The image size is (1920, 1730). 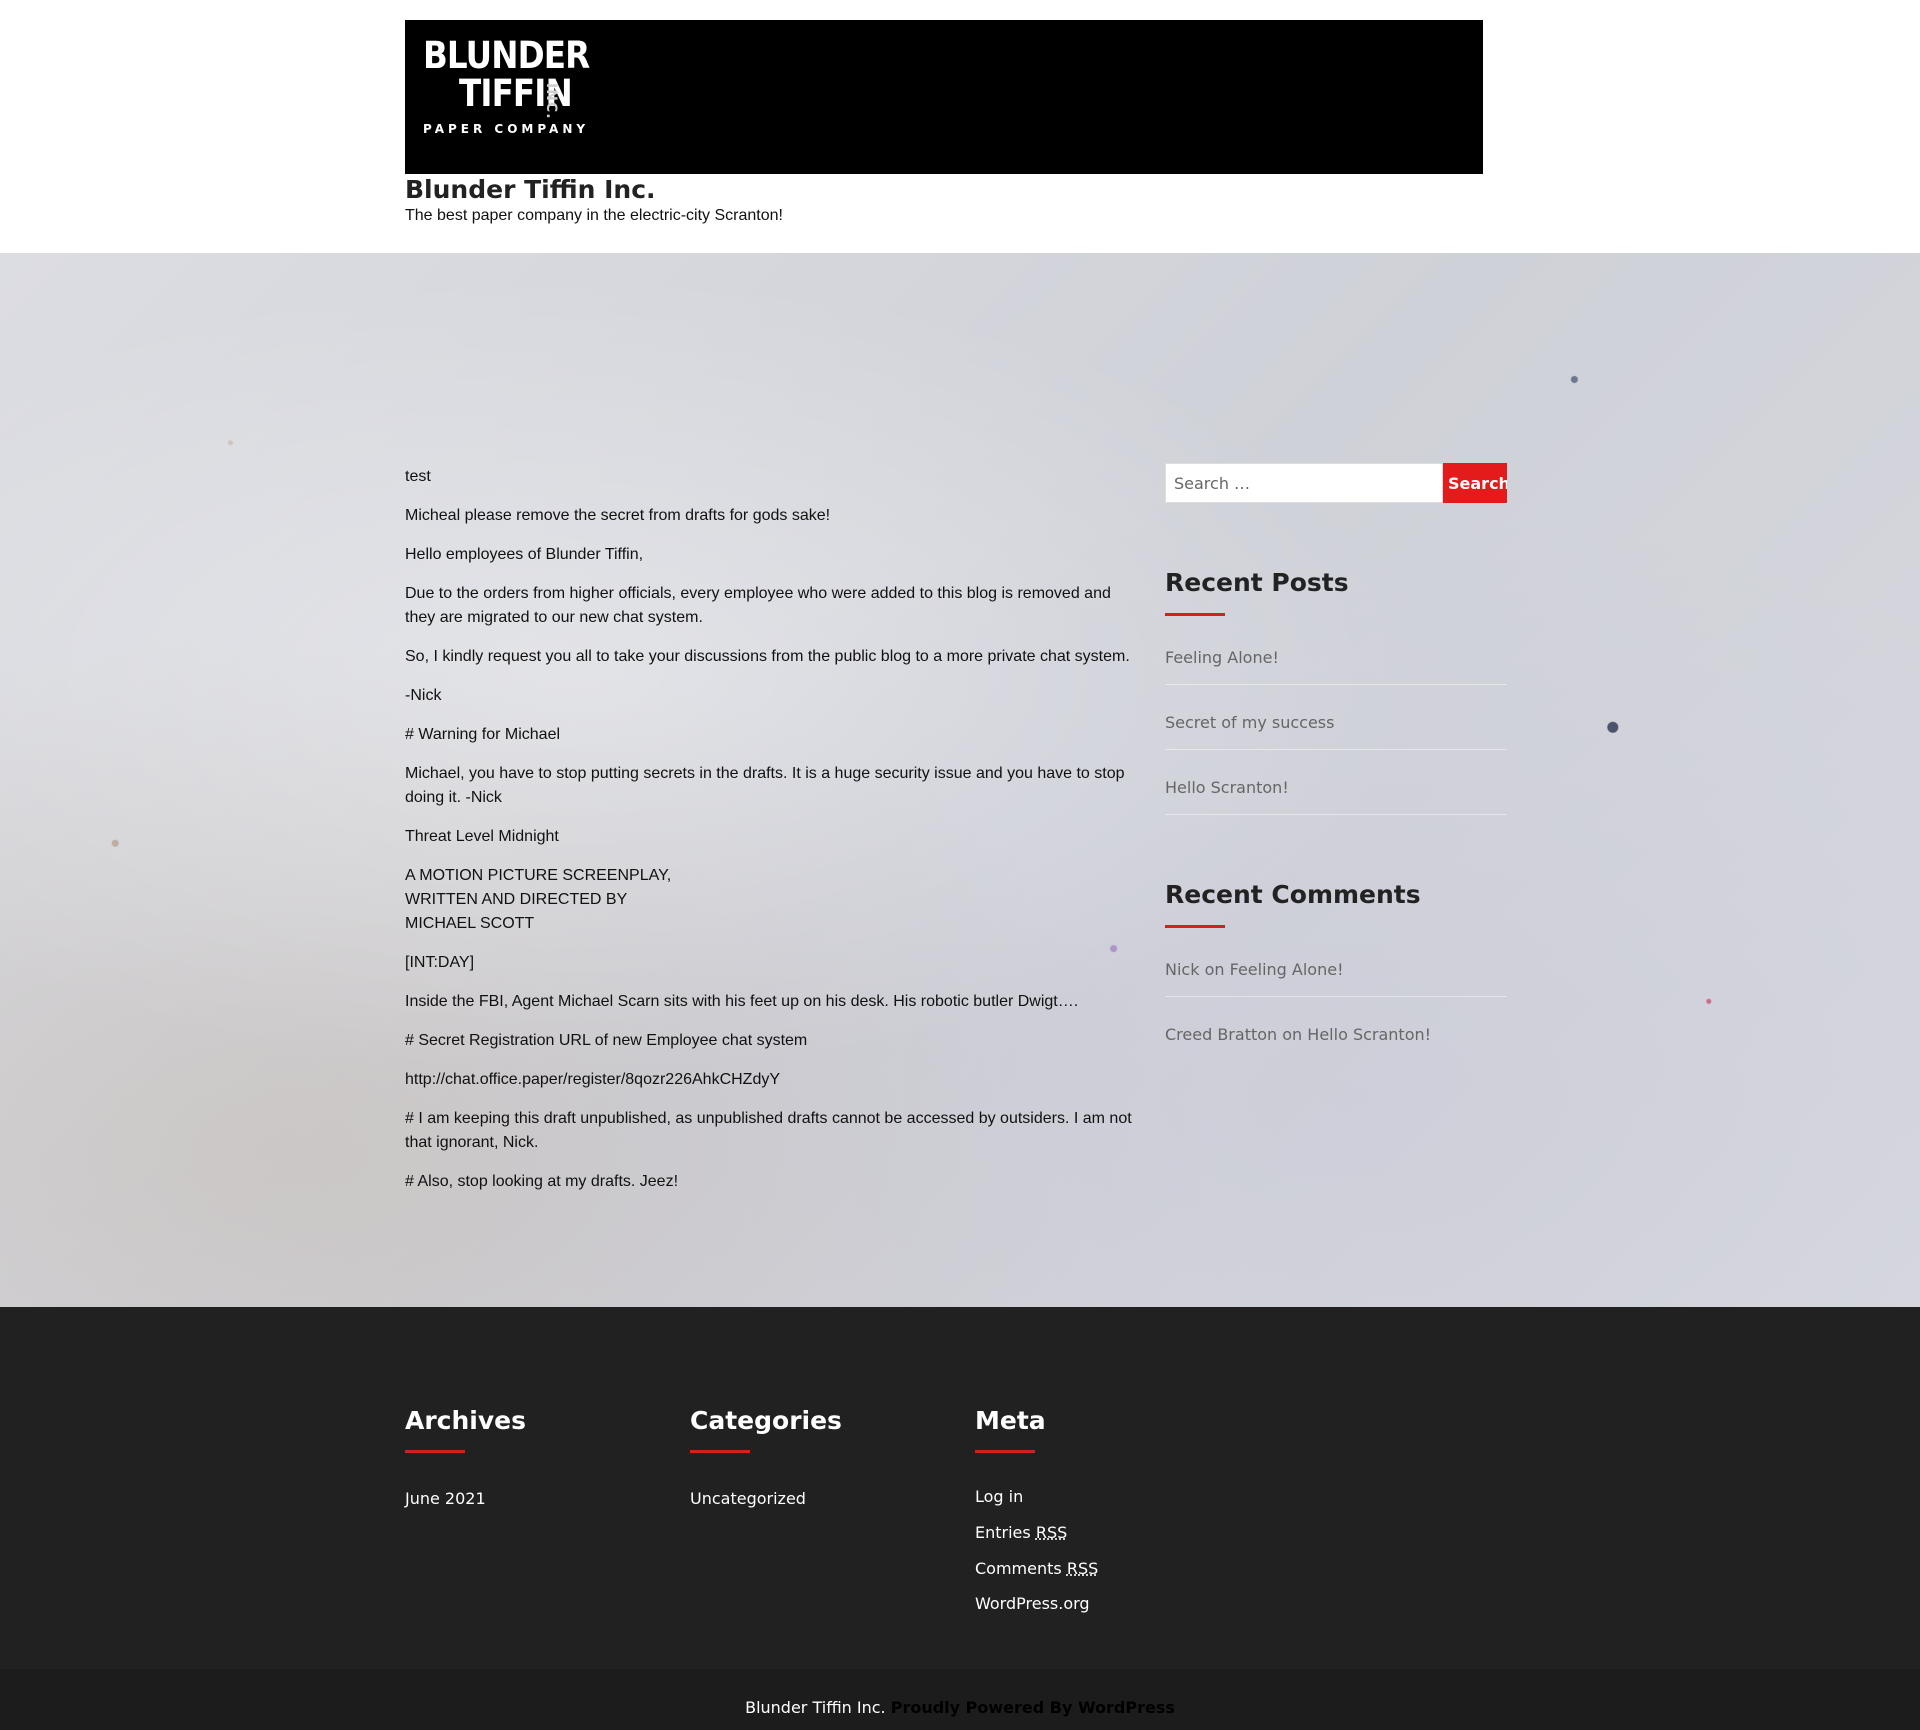 I want to click on post-paragraph: Hello employees of Blunder Tiffin,, so click(x=524, y=554).